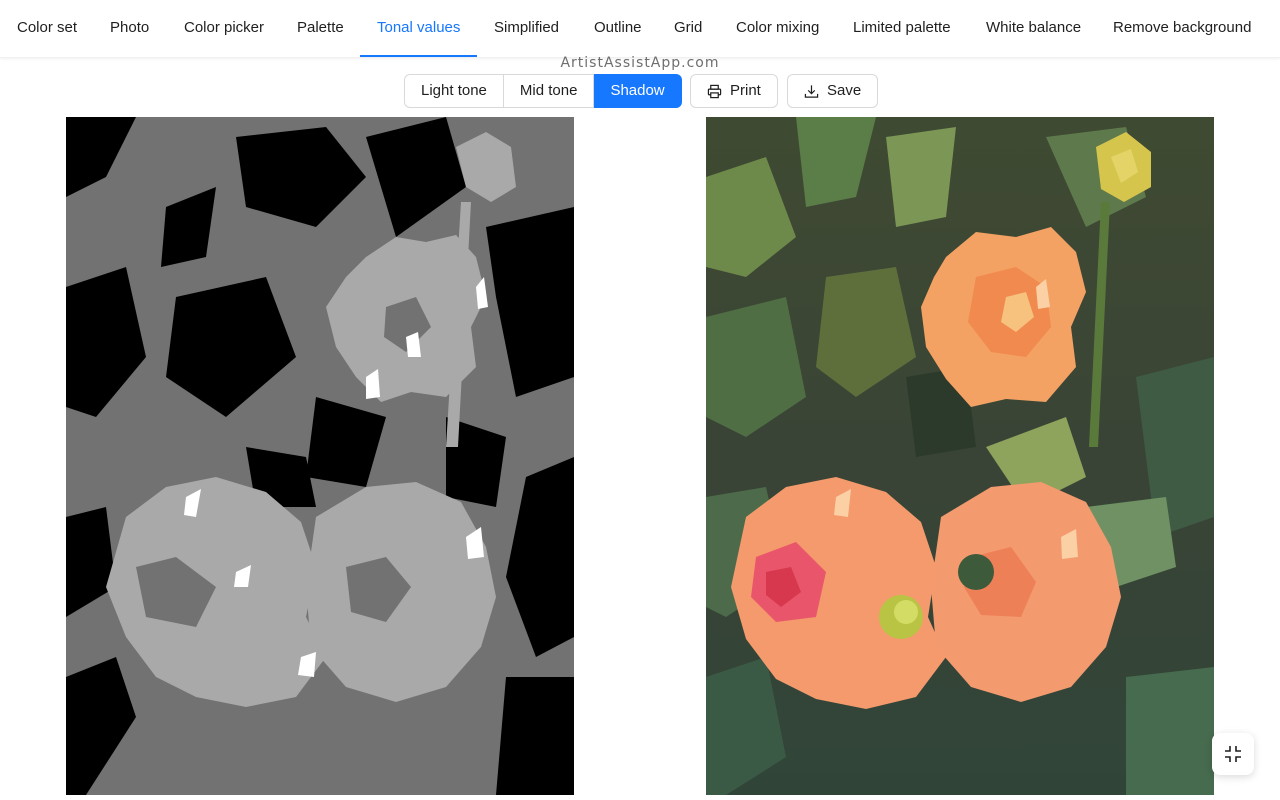 The height and width of the screenshot is (800, 1280). What do you see at coordinates (688, 28) in the screenshot?
I see `tab-grid: Grid` at bounding box center [688, 28].